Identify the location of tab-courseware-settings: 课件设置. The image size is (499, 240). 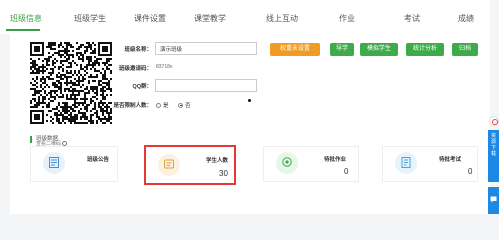
(150, 19).